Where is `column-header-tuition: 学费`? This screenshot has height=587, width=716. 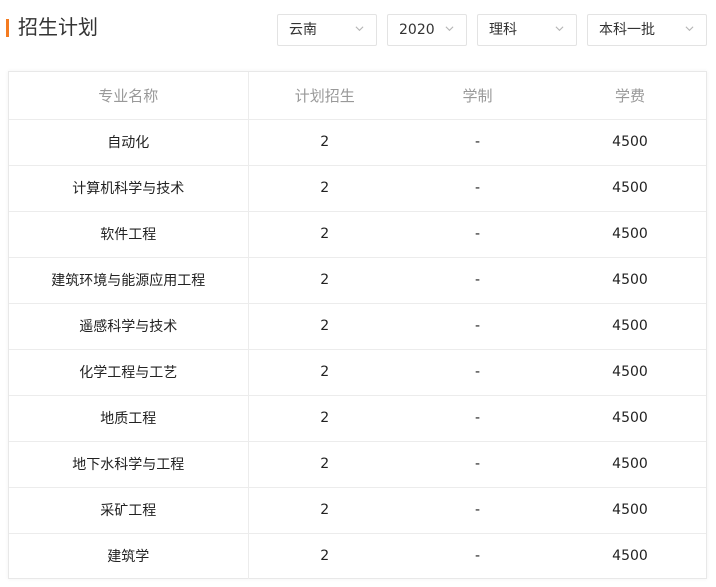 column-header-tuition: 学费 is located at coordinates (630, 96).